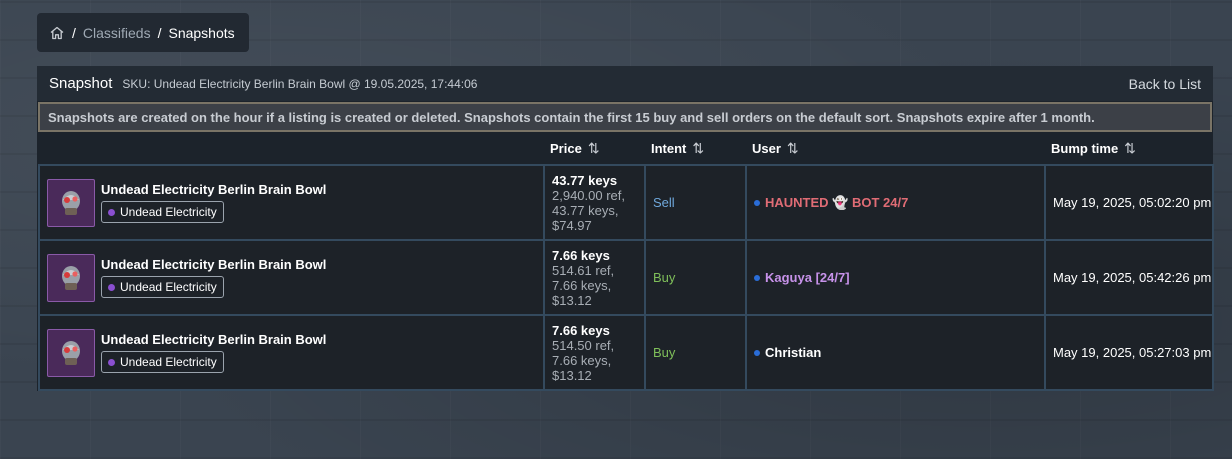 The image size is (1232, 459). What do you see at coordinates (583, 270) in the screenshot?
I see `price-ref: 514.61 ref,` at bounding box center [583, 270].